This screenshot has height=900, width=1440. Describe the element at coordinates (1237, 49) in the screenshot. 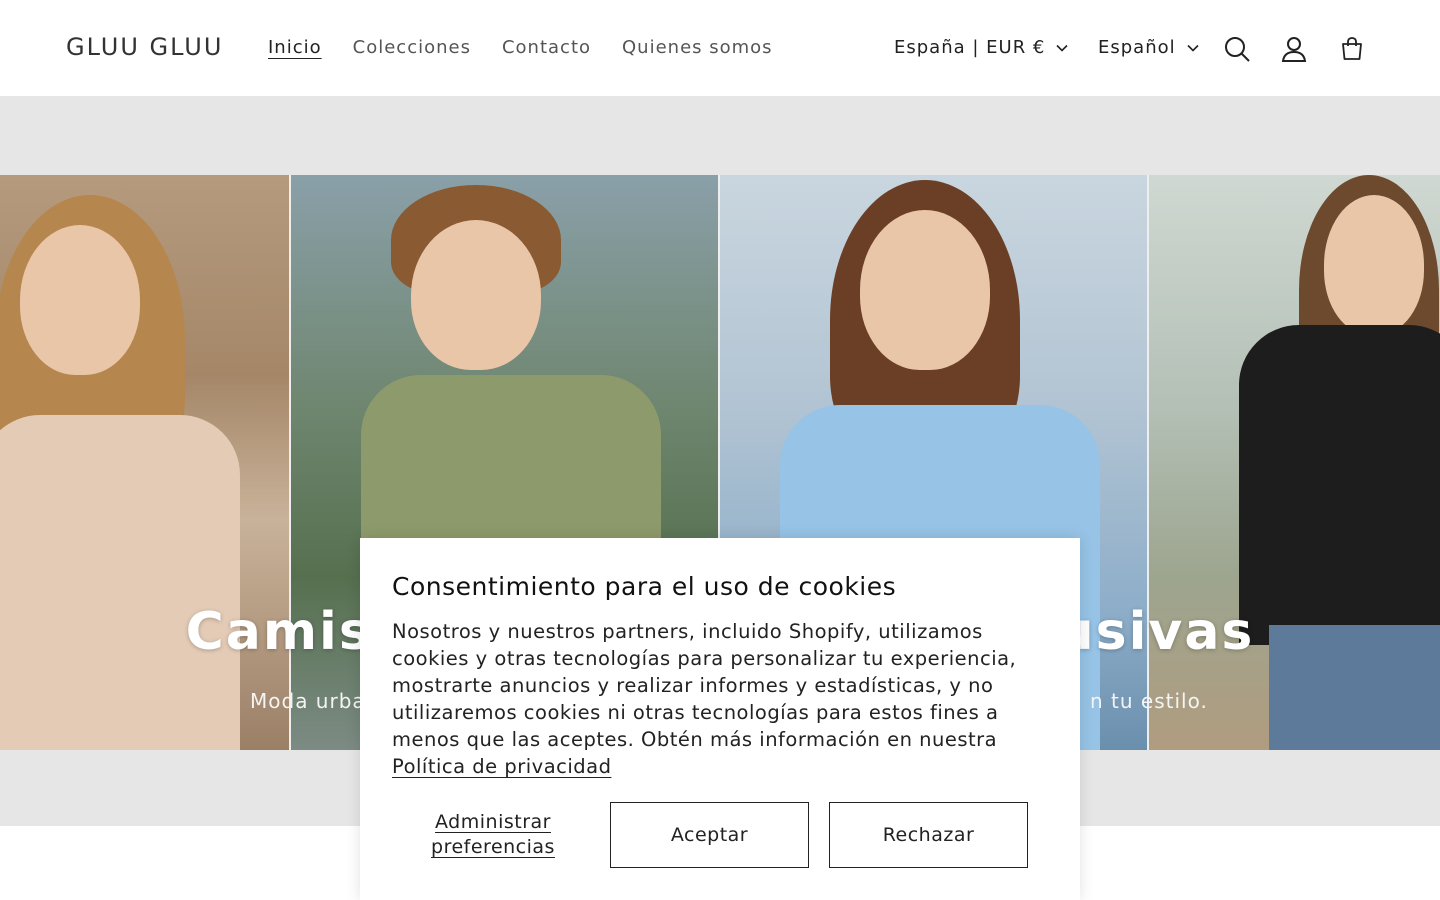

I see `search-icon` at that location.